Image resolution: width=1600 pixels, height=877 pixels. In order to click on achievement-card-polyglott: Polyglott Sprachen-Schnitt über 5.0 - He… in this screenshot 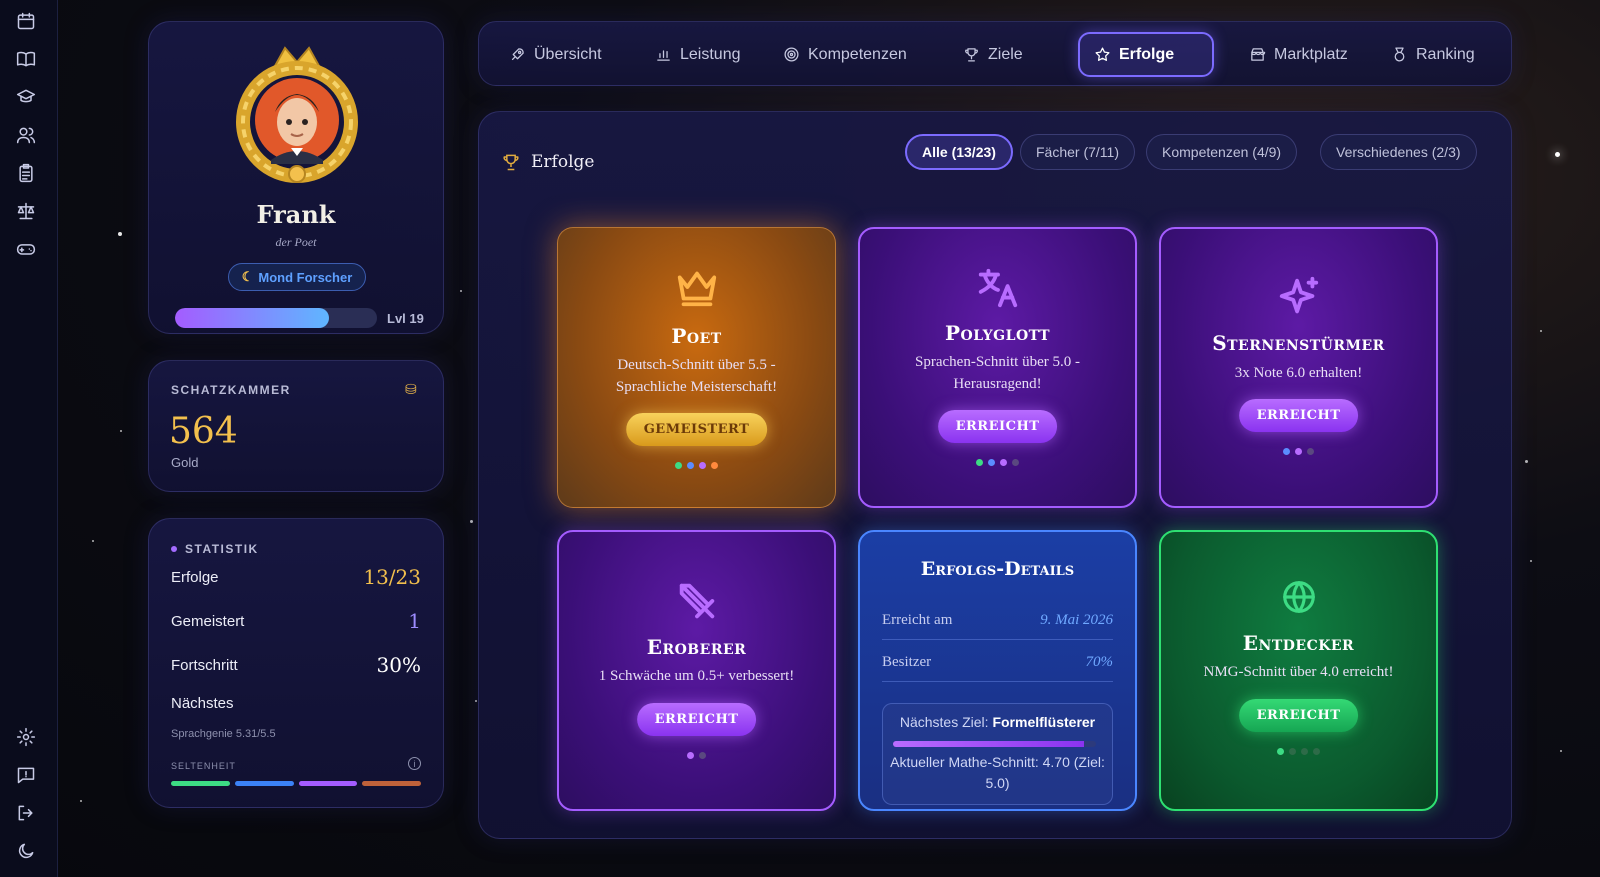, I will do `click(997, 367)`.